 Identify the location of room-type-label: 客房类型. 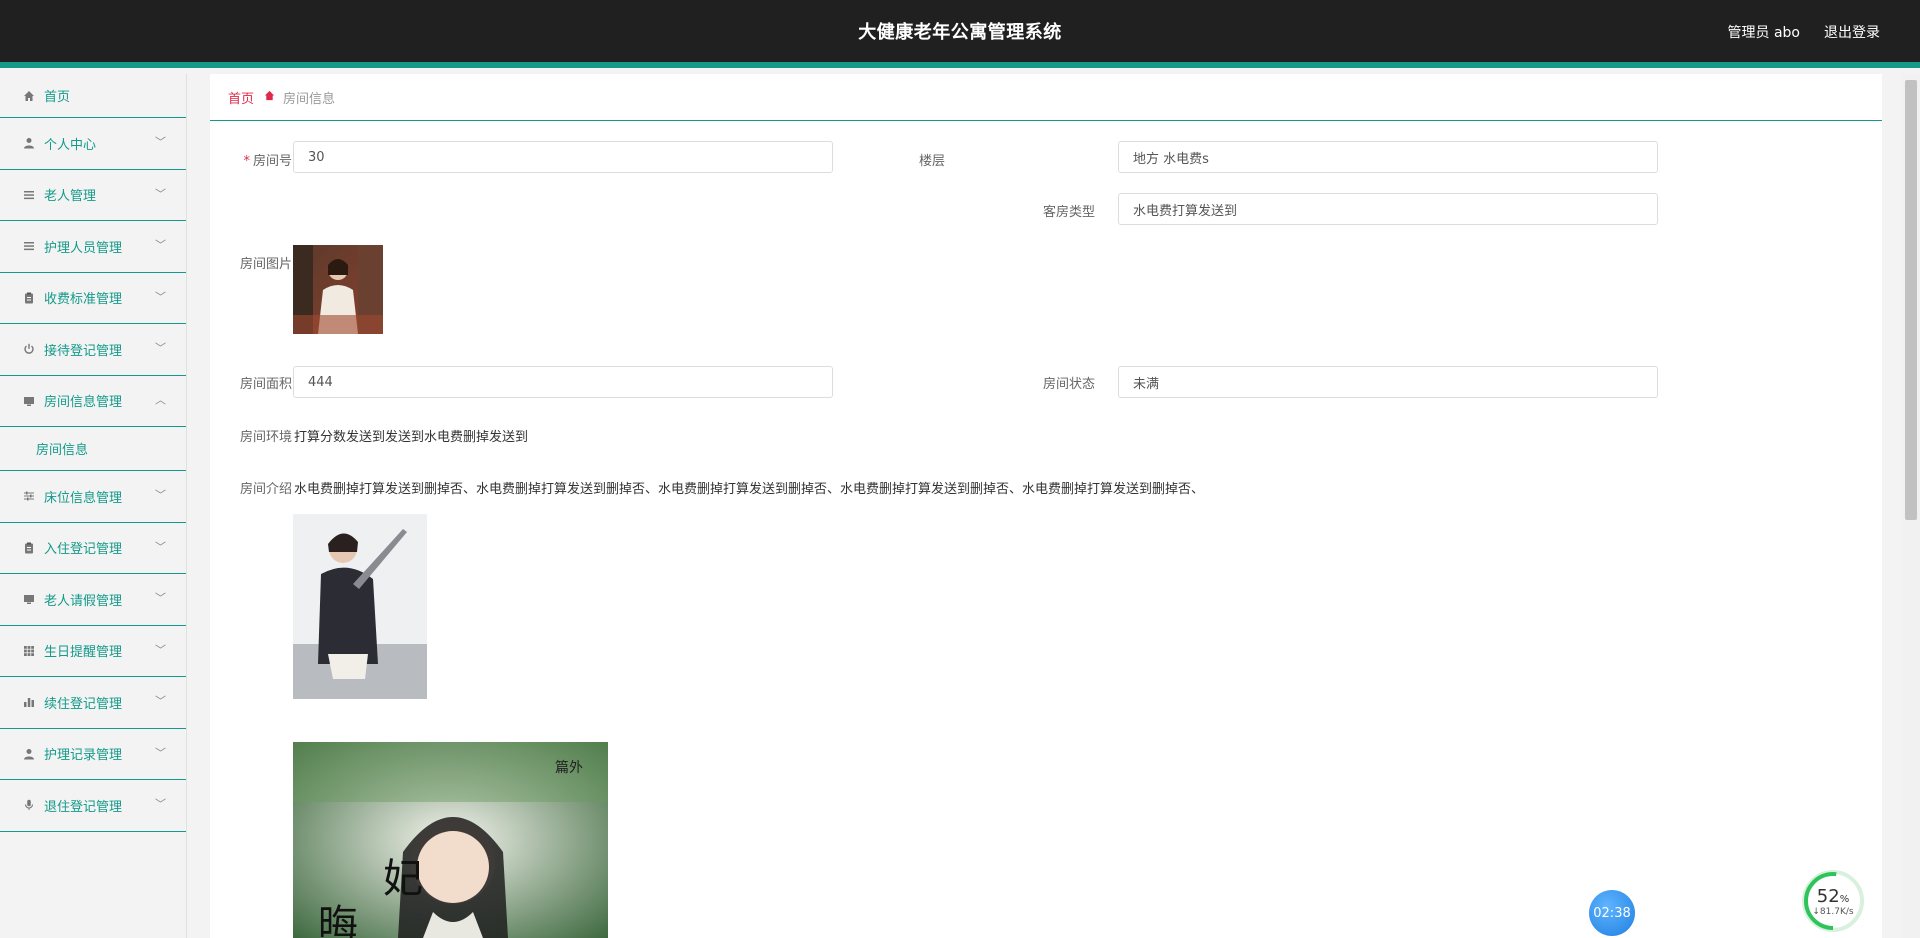
(1068, 212).